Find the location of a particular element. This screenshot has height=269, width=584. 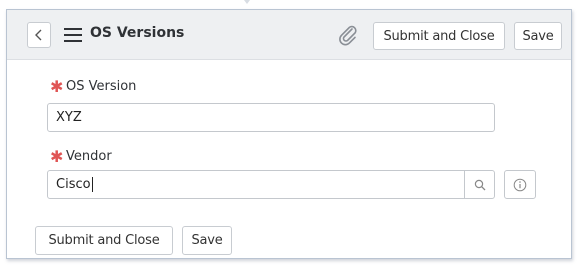

back-button is located at coordinates (39, 35).